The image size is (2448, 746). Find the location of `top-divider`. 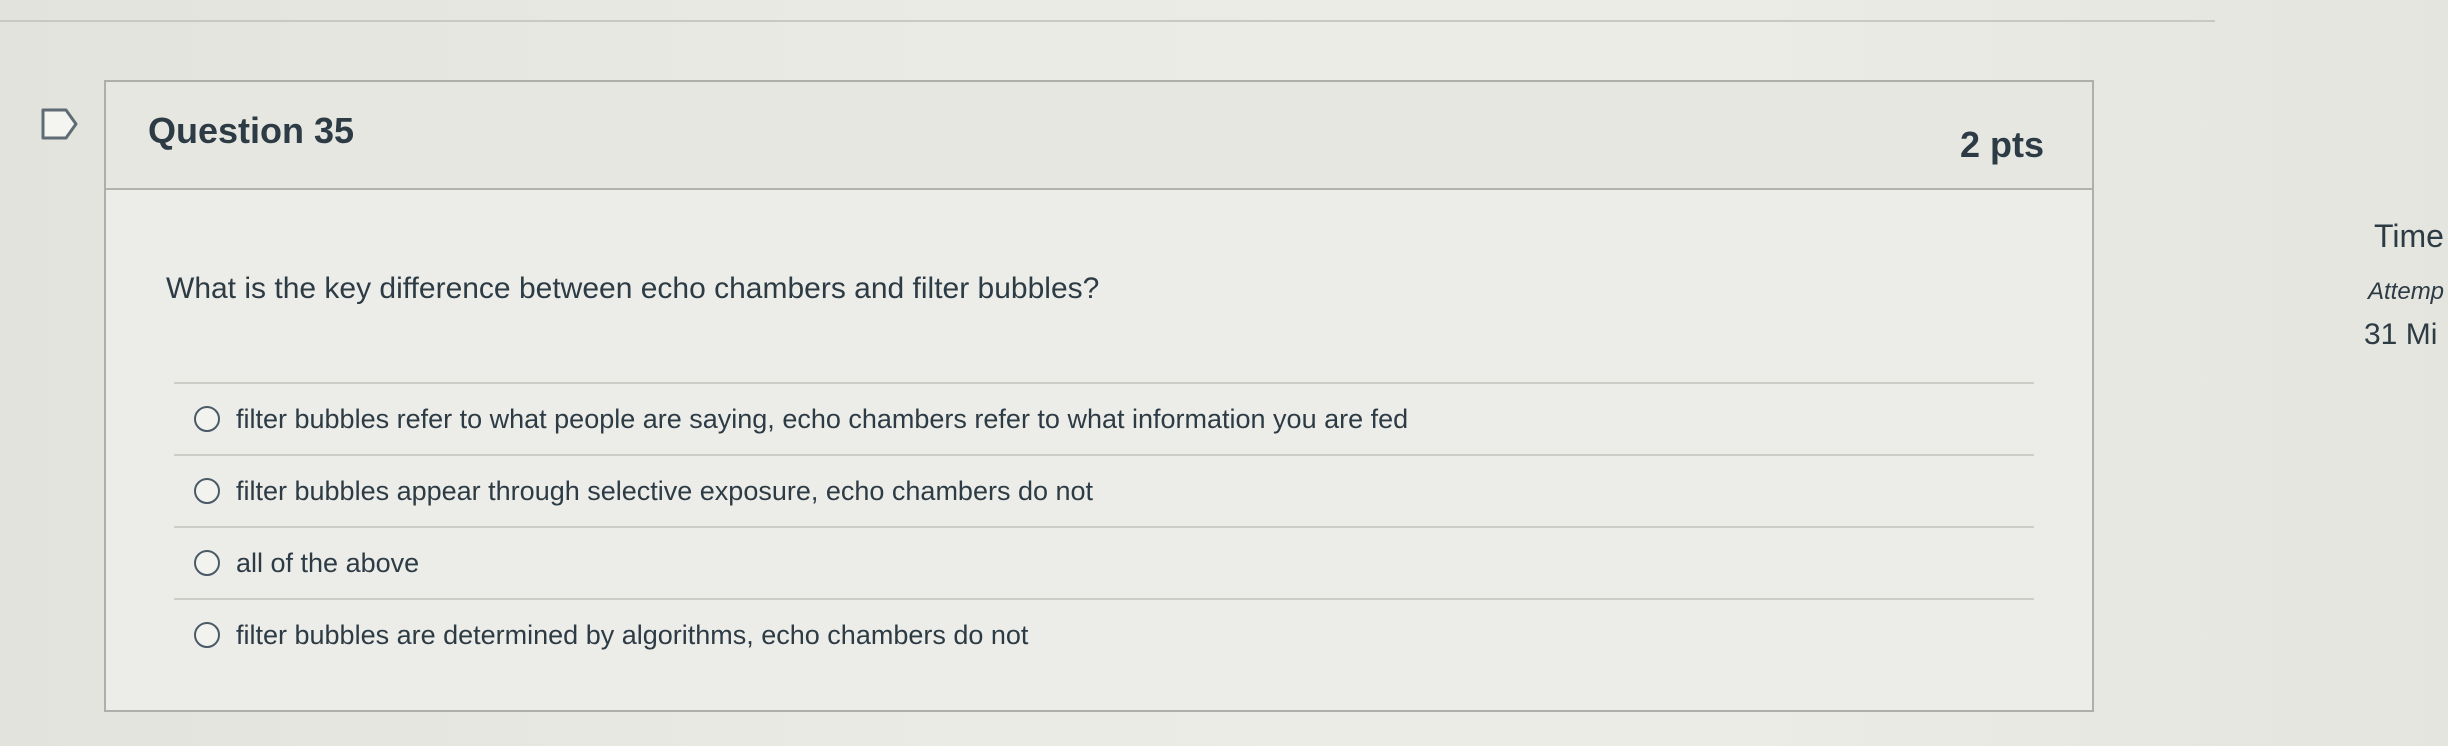

top-divider is located at coordinates (1107, 21).